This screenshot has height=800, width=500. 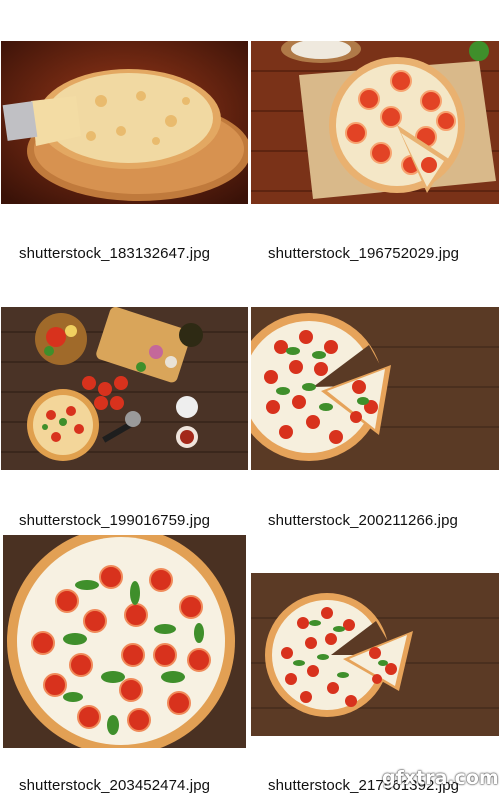 I want to click on pizza-ingredients-photo, so click(x=124, y=388).